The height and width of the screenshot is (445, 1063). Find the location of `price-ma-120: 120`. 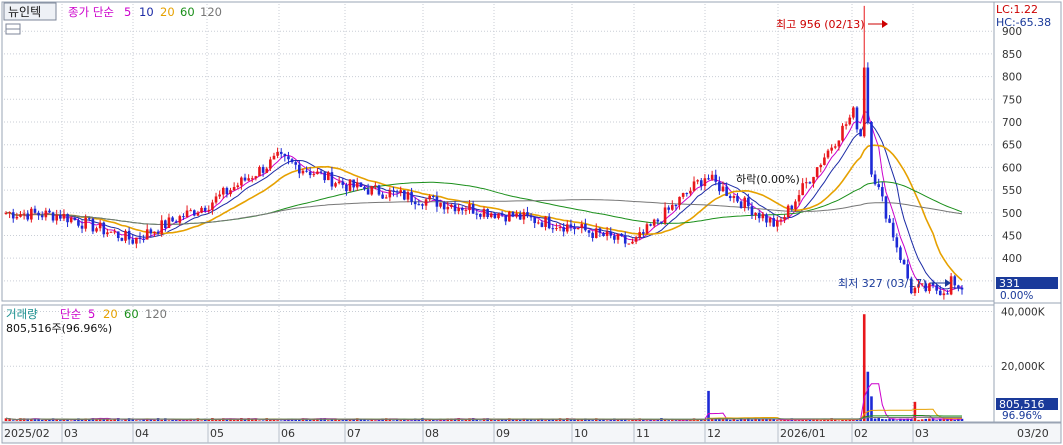

price-ma-120: 120 is located at coordinates (211, 12).